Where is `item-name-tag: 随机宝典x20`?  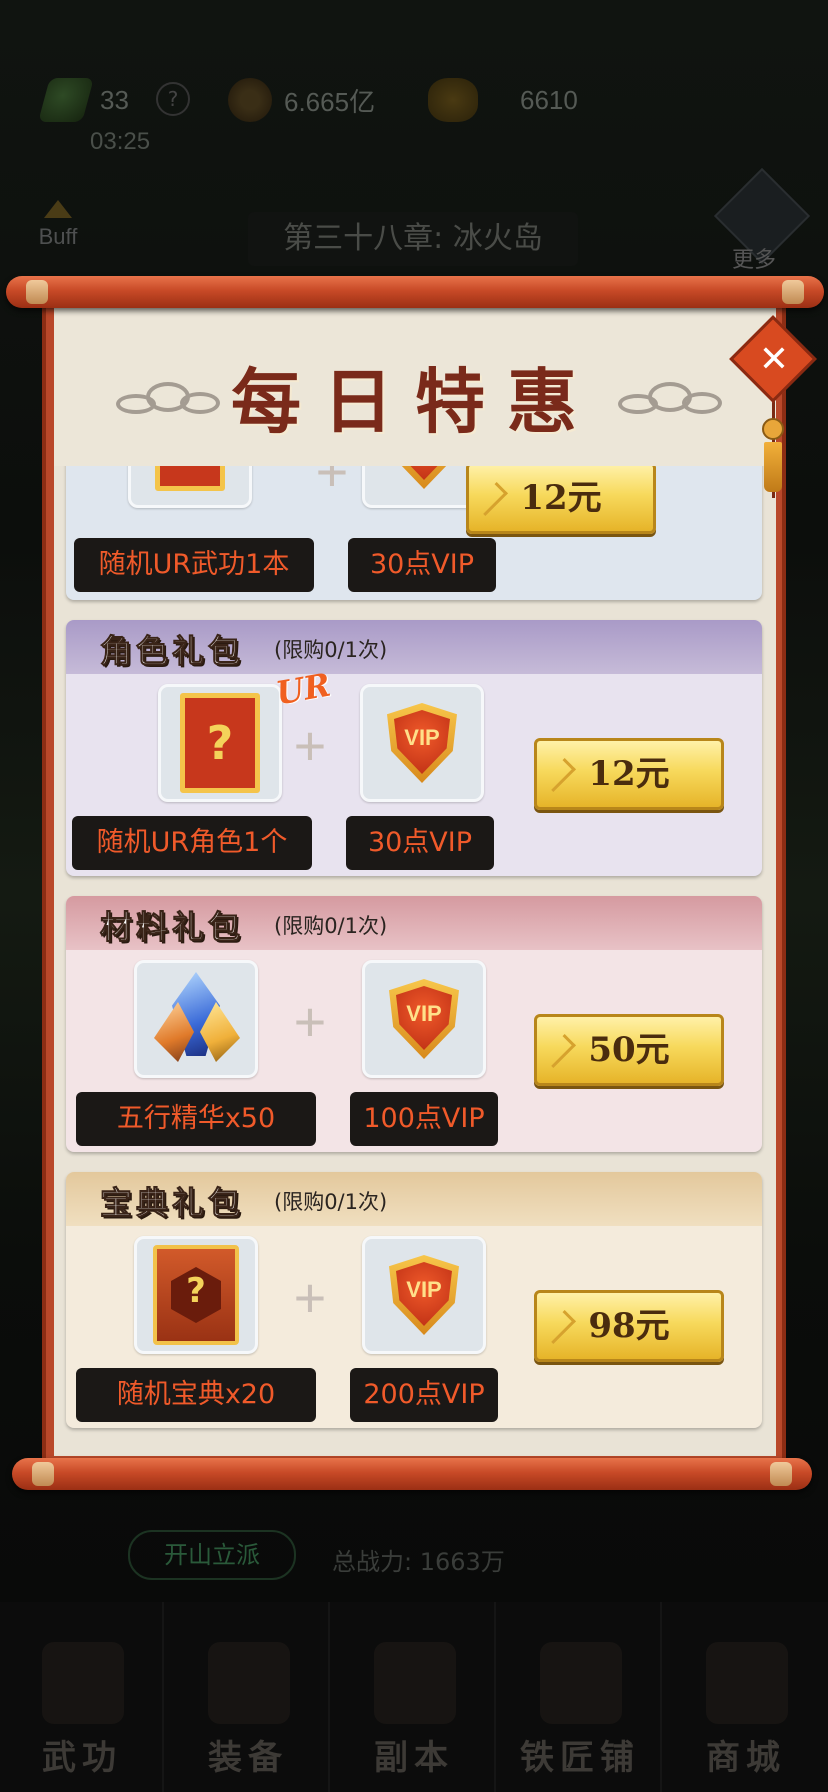
item-name-tag: 随机宝典x20 is located at coordinates (196, 1395).